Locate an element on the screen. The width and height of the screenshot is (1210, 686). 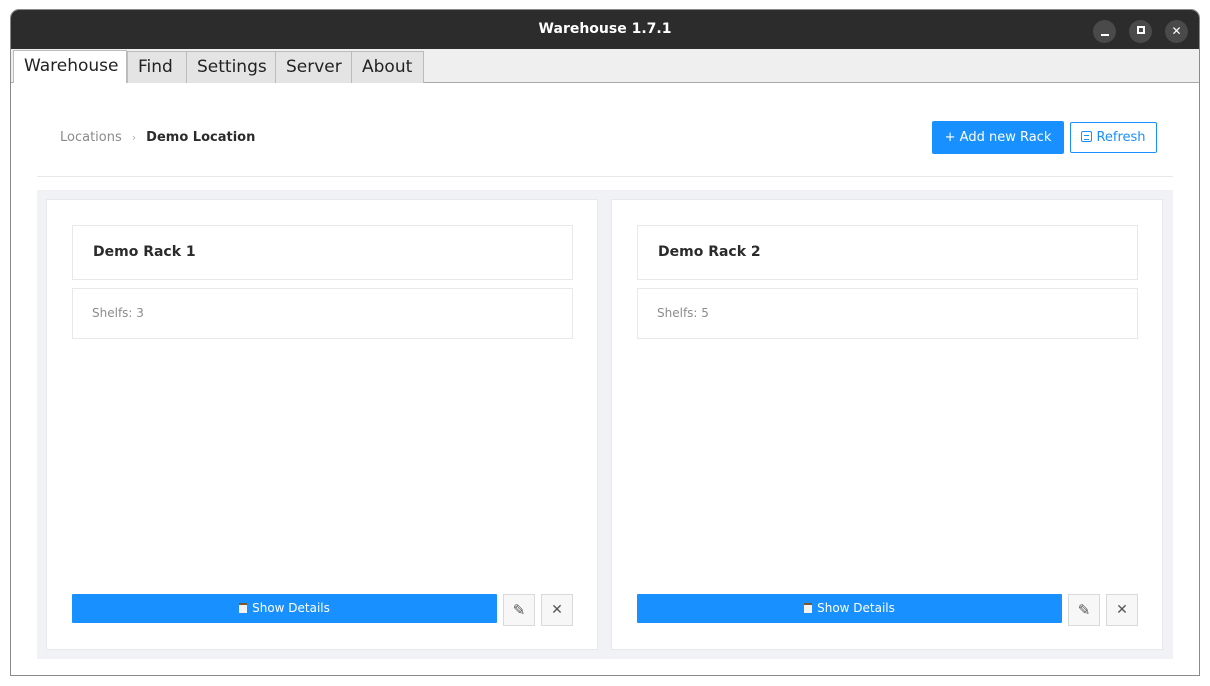
refresh-button: Refresh is located at coordinates (1113, 137).